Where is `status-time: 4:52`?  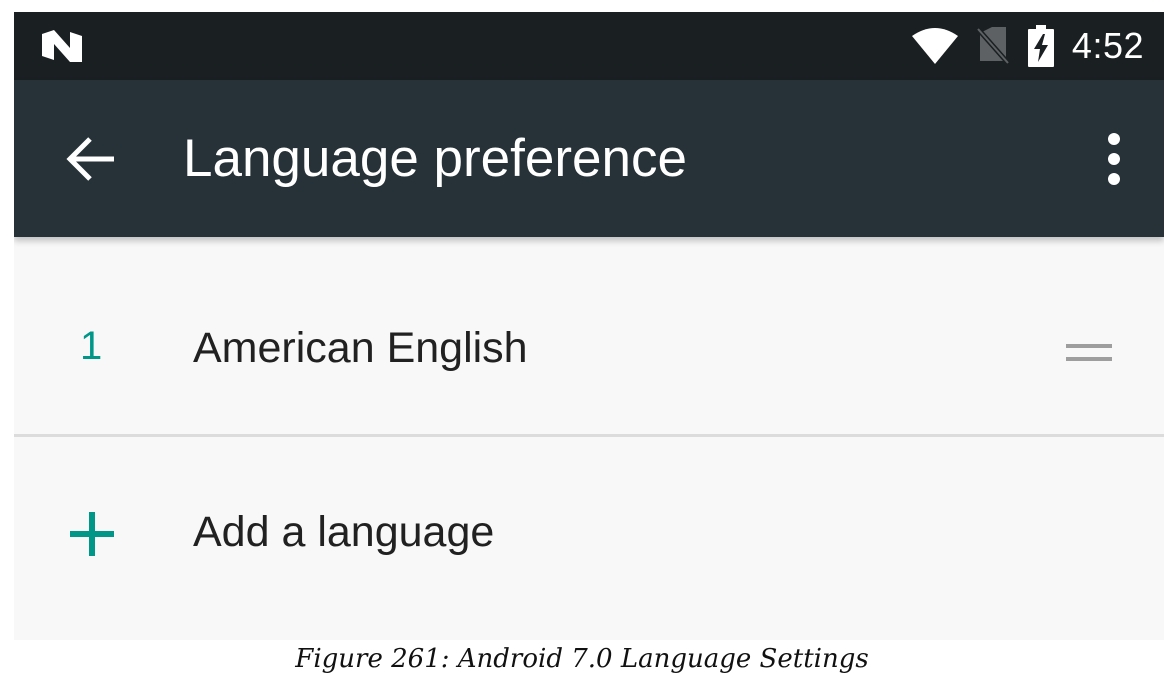 status-time: 4:52 is located at coordinates (1107, 45).